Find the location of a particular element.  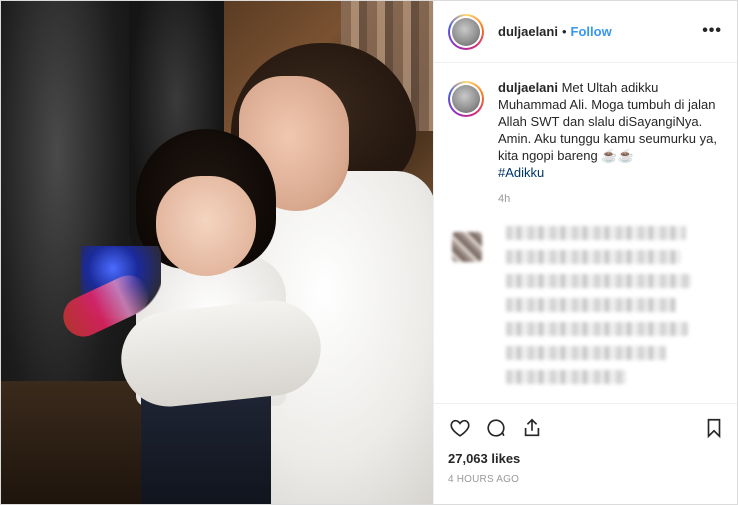

likes-count: 27,063 likes is located at coordinates (587, 458).